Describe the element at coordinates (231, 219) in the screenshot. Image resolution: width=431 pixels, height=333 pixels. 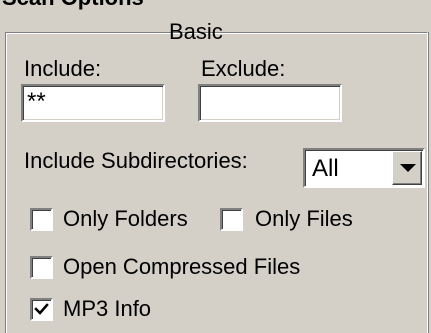
I see `only-files-checkbox` at that location.